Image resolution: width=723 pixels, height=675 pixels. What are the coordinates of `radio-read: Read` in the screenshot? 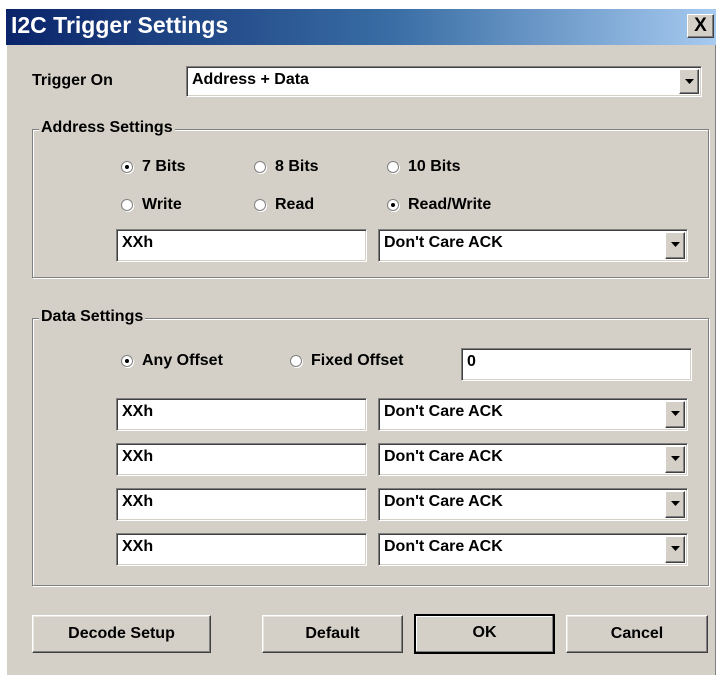 It's located at (284, 205).